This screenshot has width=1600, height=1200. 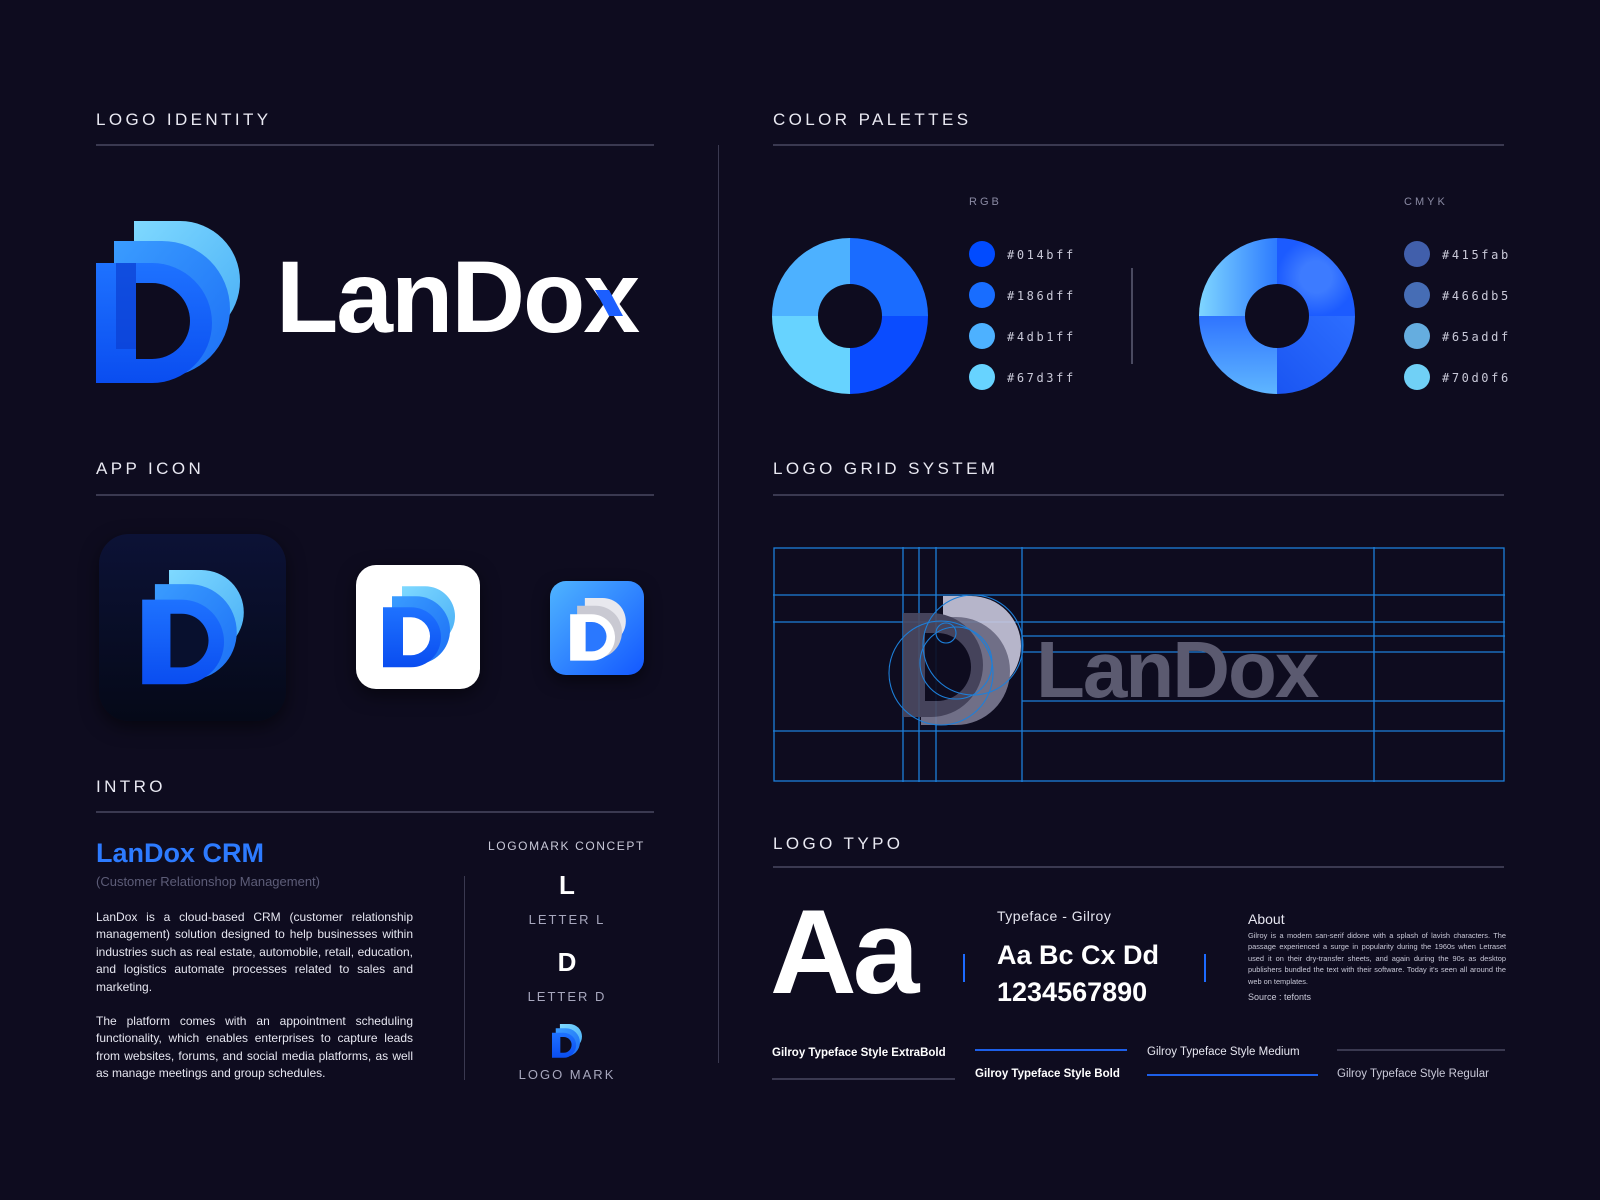 I want to click on app-icon-blue, so click(x=597, y=628).